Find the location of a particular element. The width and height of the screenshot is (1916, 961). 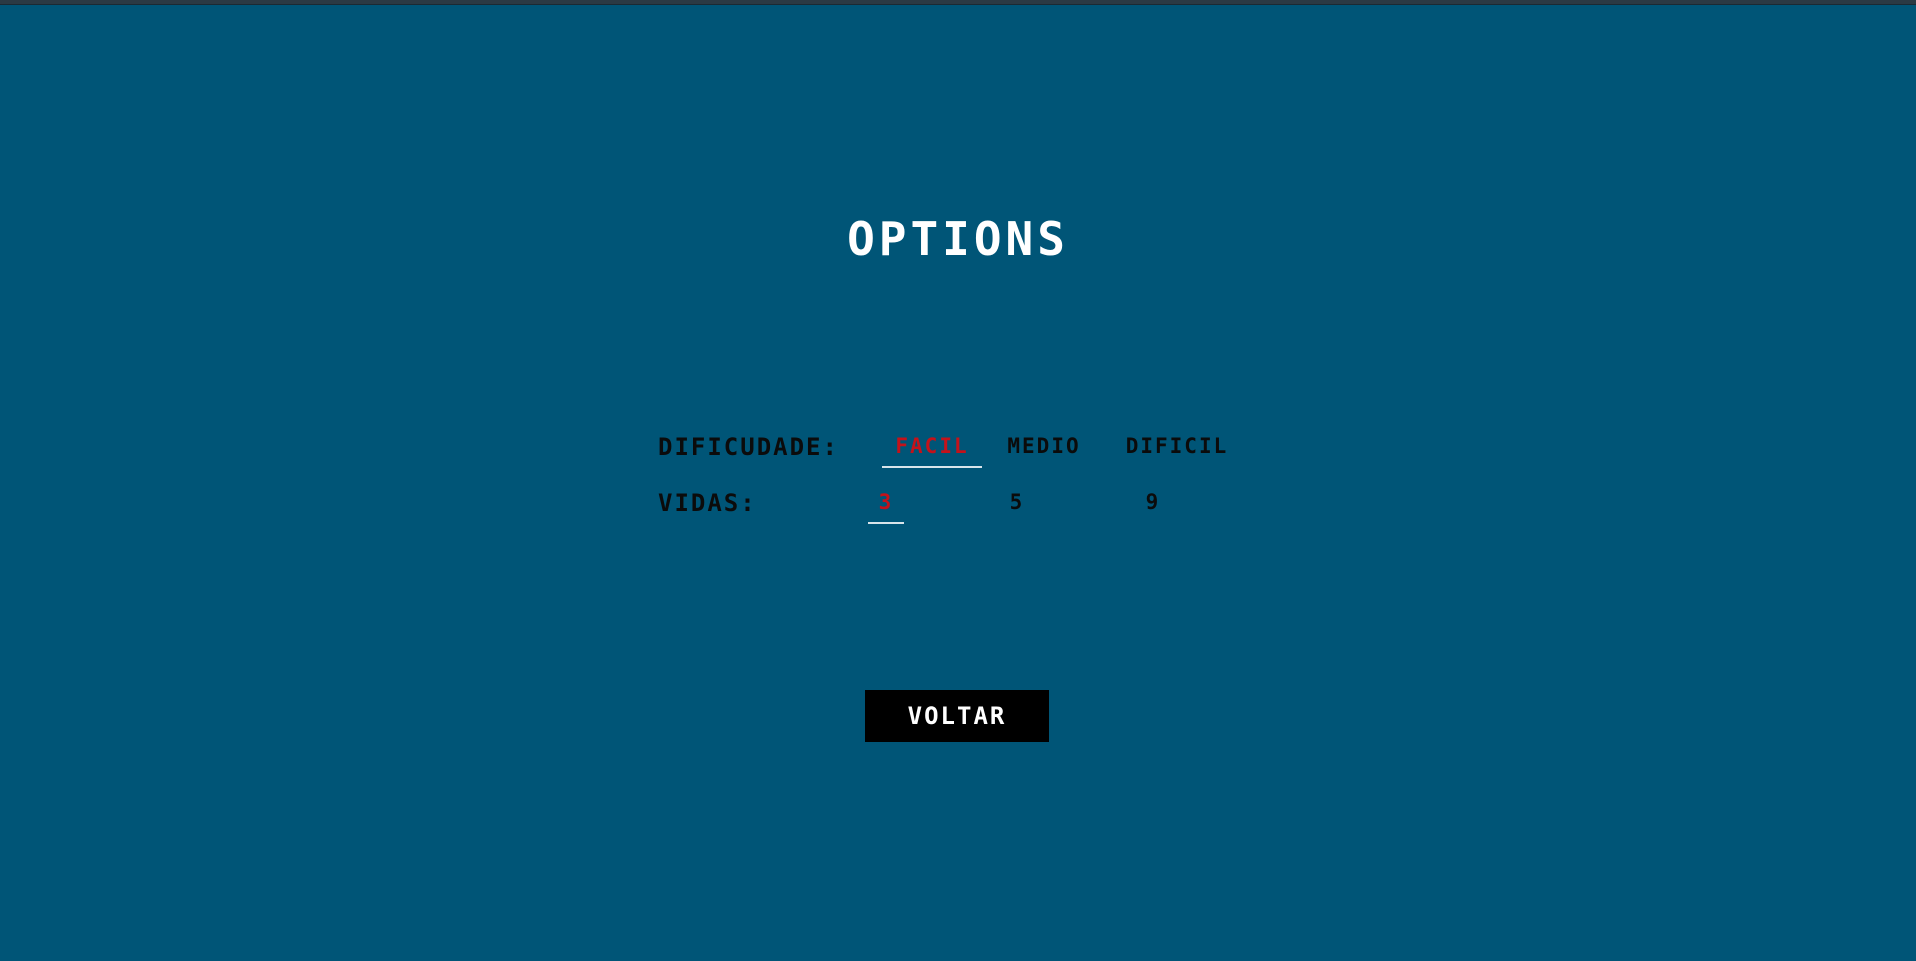

difficulty-row: DIFICUDADE: FACIL MEDIO DIFICIL is located at coordinates (968, 448).